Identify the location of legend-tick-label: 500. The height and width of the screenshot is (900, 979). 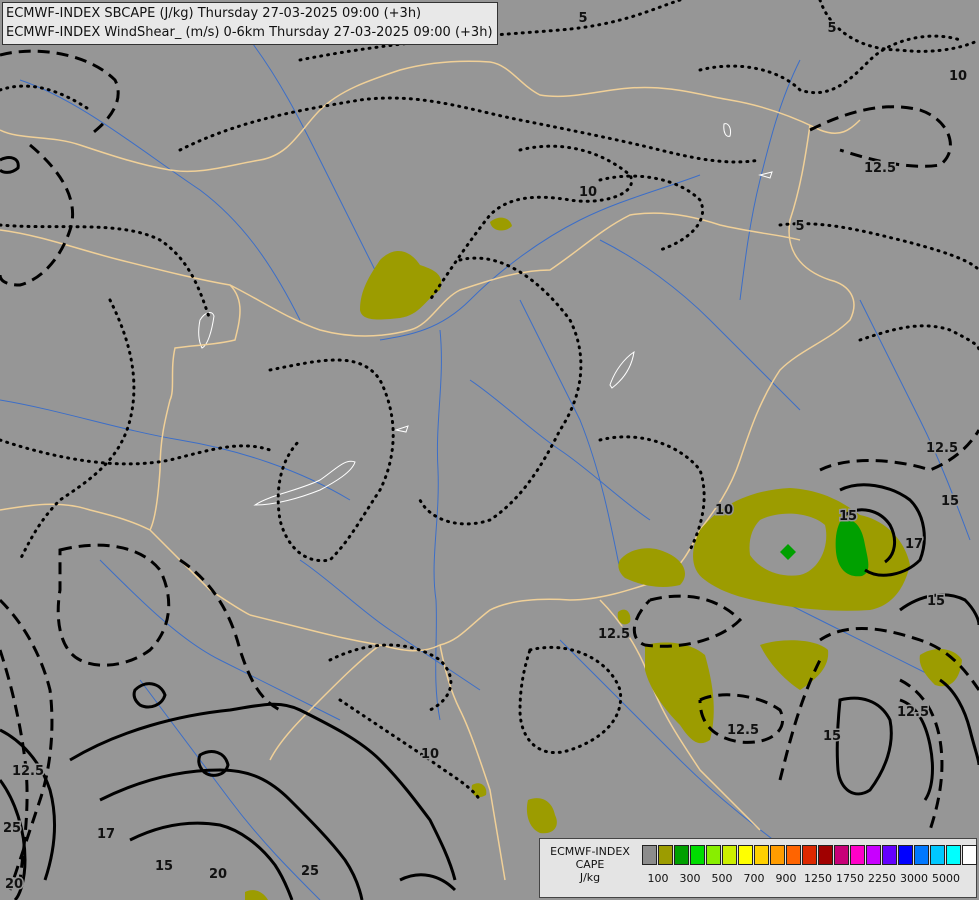
(722, 878).